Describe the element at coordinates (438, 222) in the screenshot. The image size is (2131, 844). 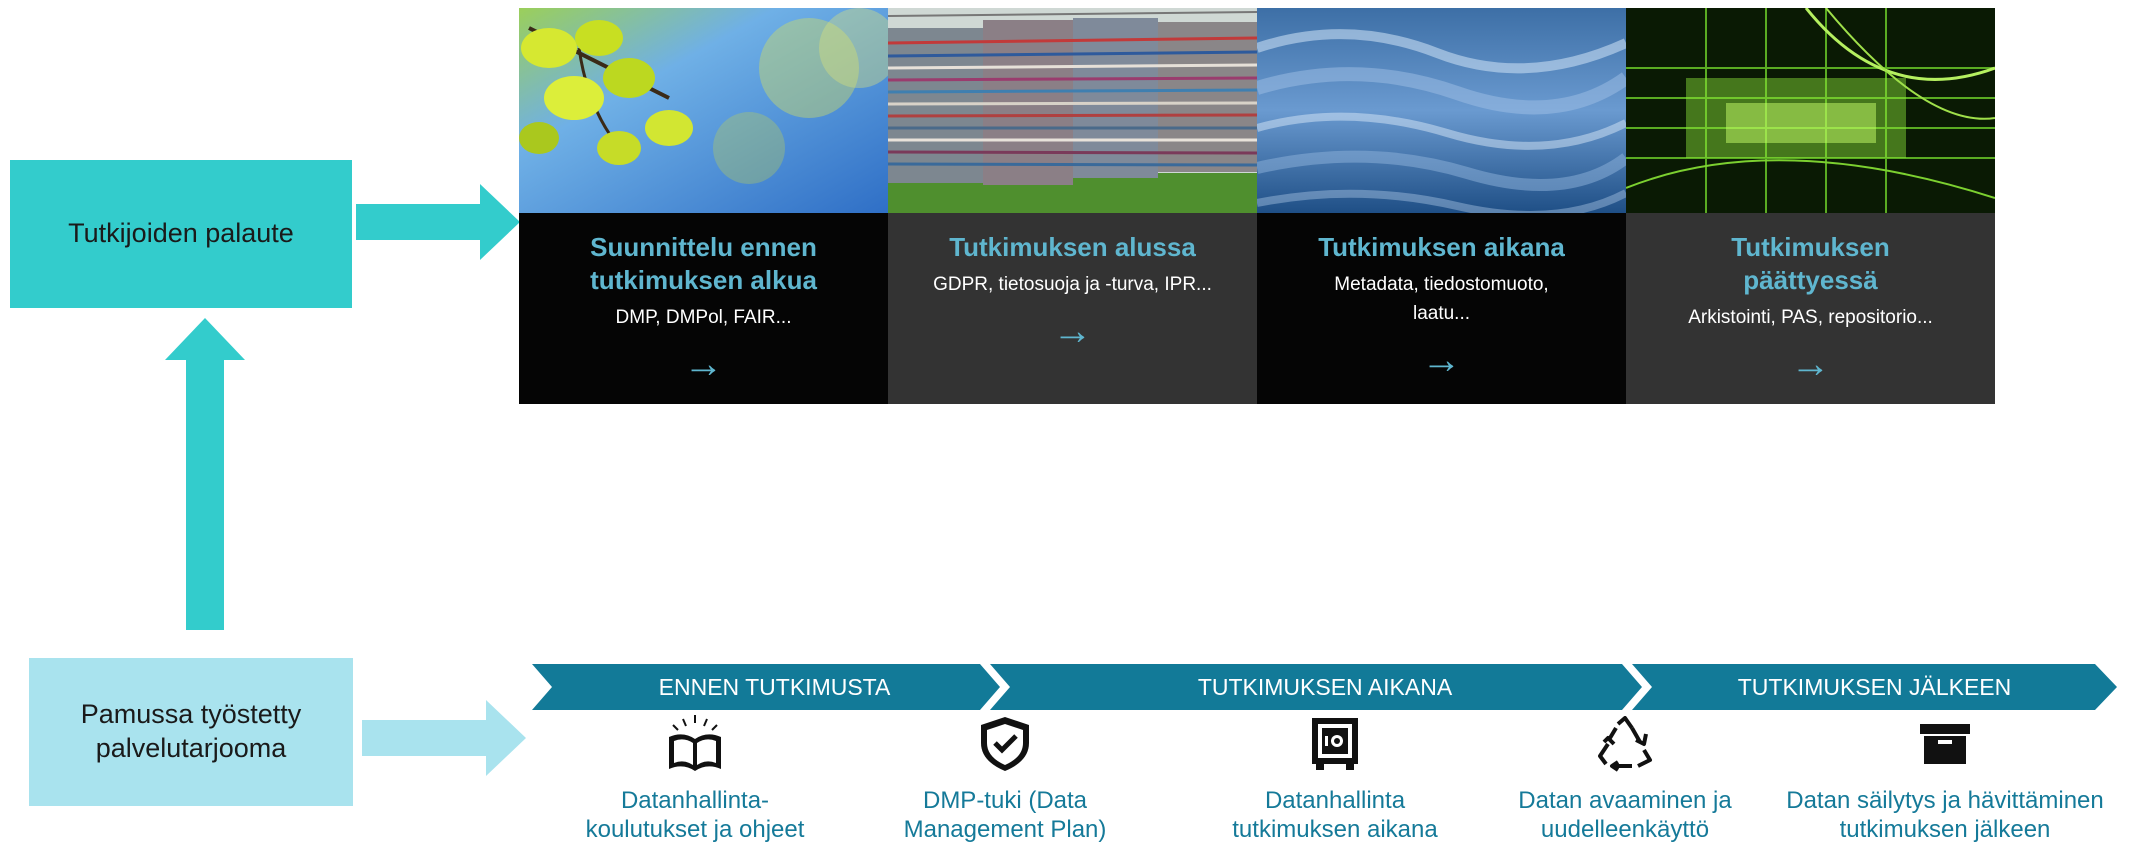
I see `arrow-right-top` at that location.